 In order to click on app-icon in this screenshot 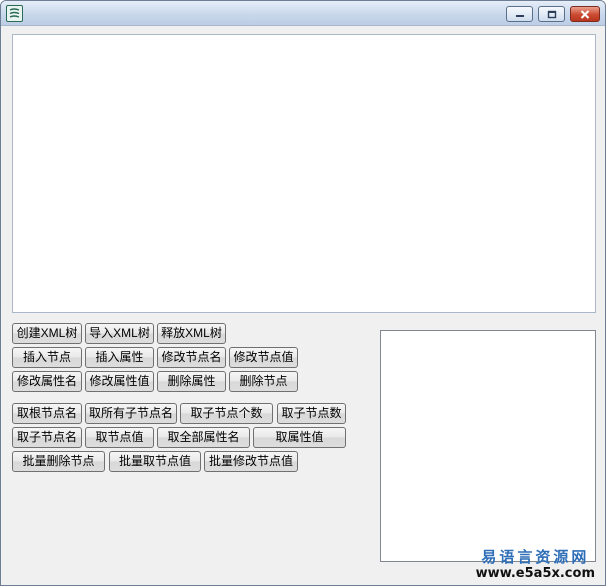, I will do `click(14, 13)`.